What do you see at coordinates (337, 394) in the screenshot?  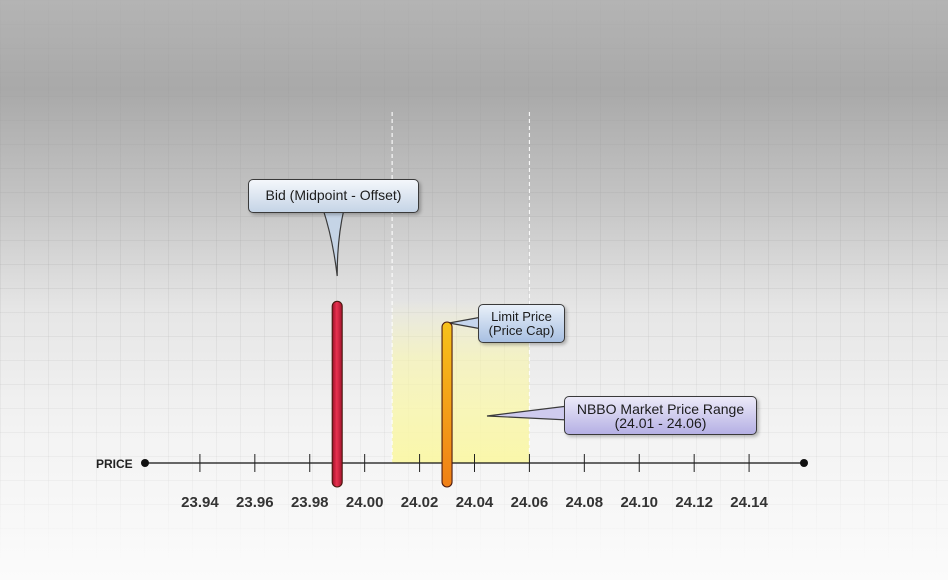 I see `bid-marker-bar` at bounding box center [337, 394].